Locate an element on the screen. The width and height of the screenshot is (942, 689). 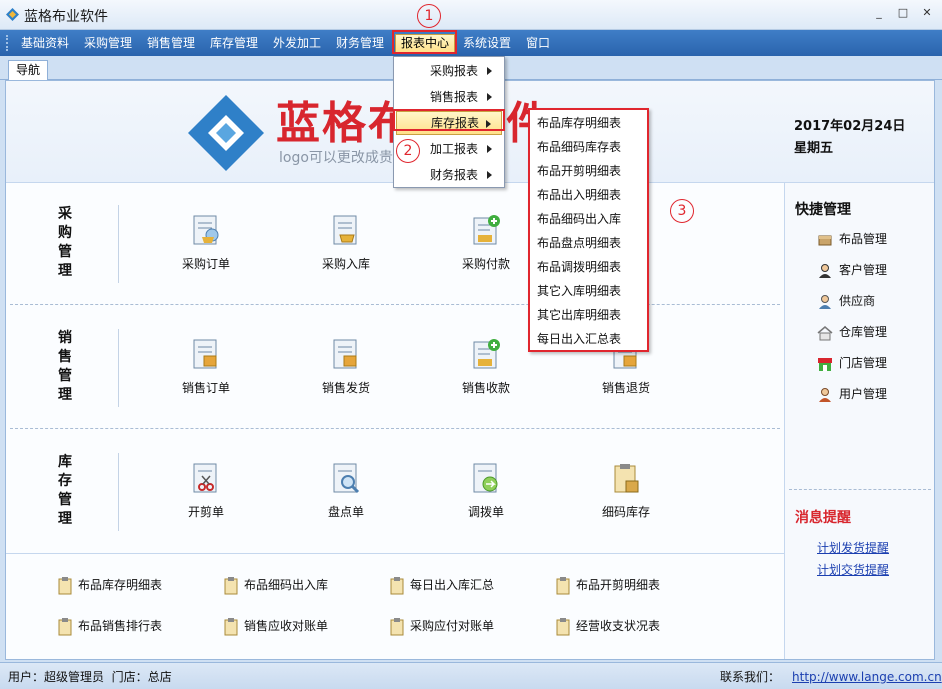
report-link: 每日出入库汇总 is located at coordinates (442, 585).